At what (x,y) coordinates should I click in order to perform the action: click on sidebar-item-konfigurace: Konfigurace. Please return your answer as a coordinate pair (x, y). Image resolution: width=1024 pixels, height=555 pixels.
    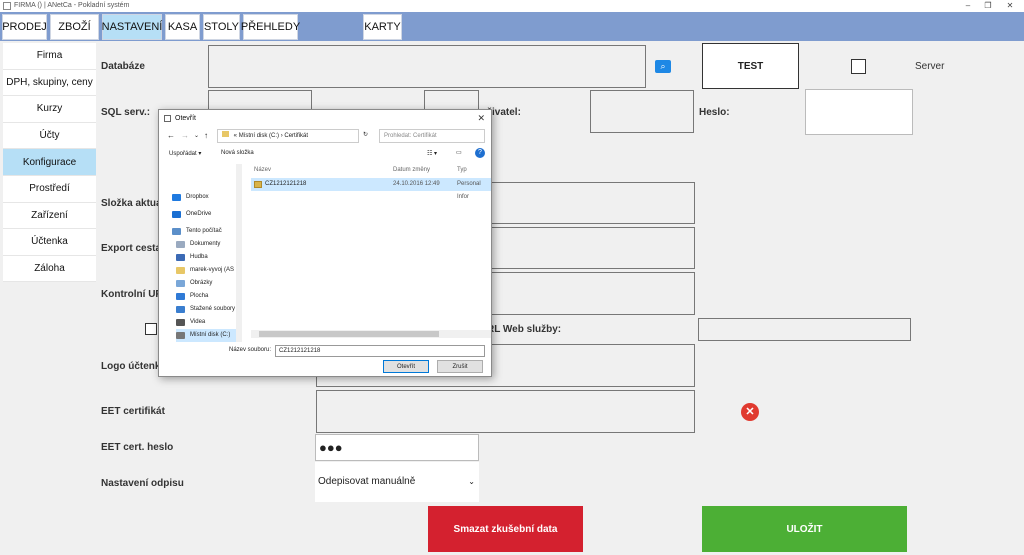
    Looking at the image, I should click on (49, 162).